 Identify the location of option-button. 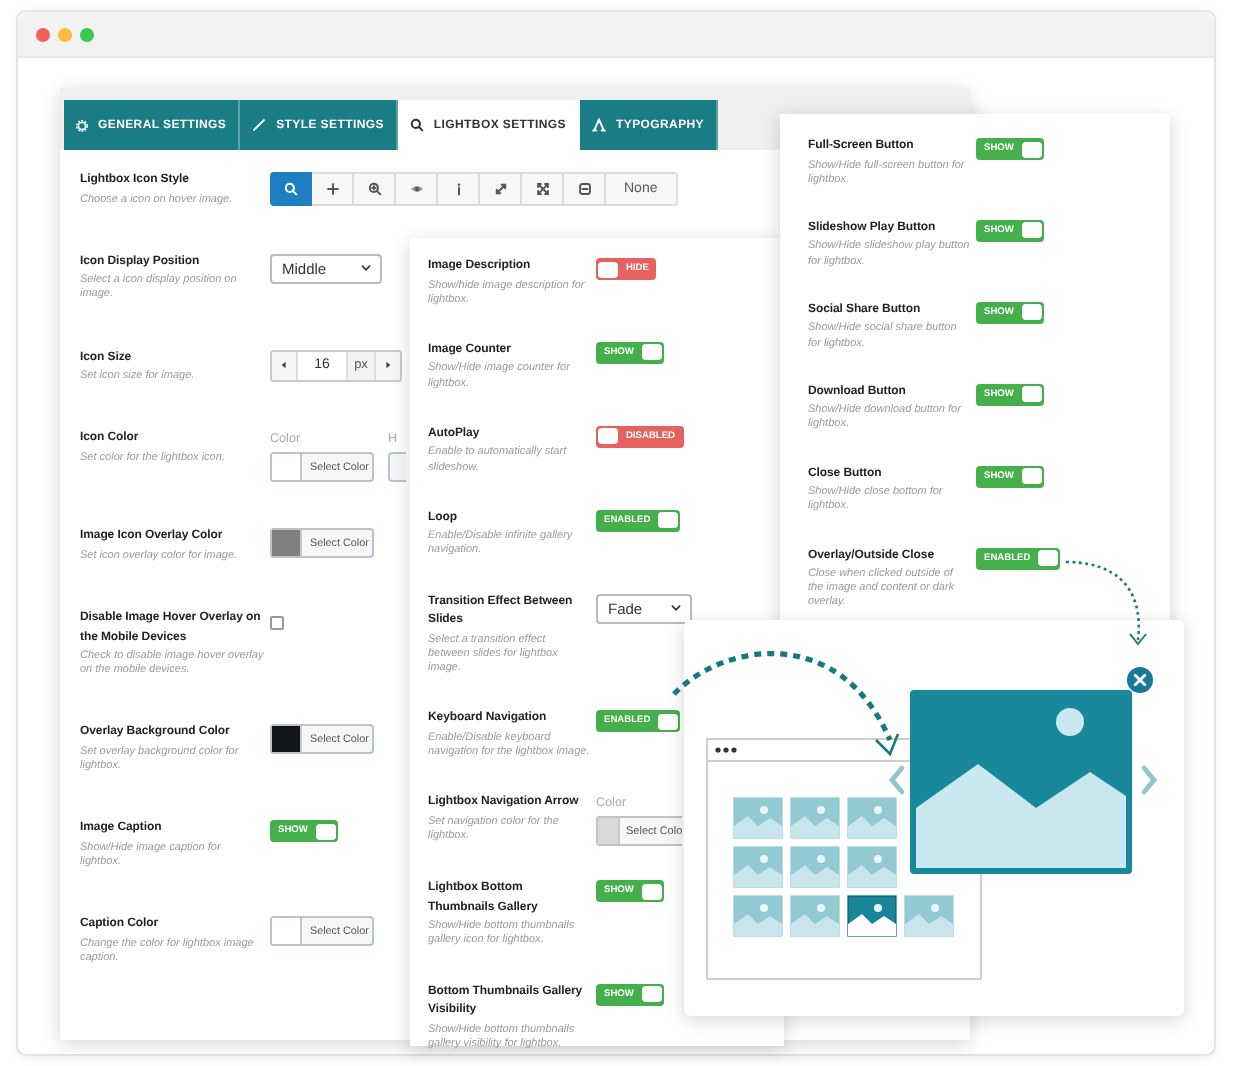
(291, 189).